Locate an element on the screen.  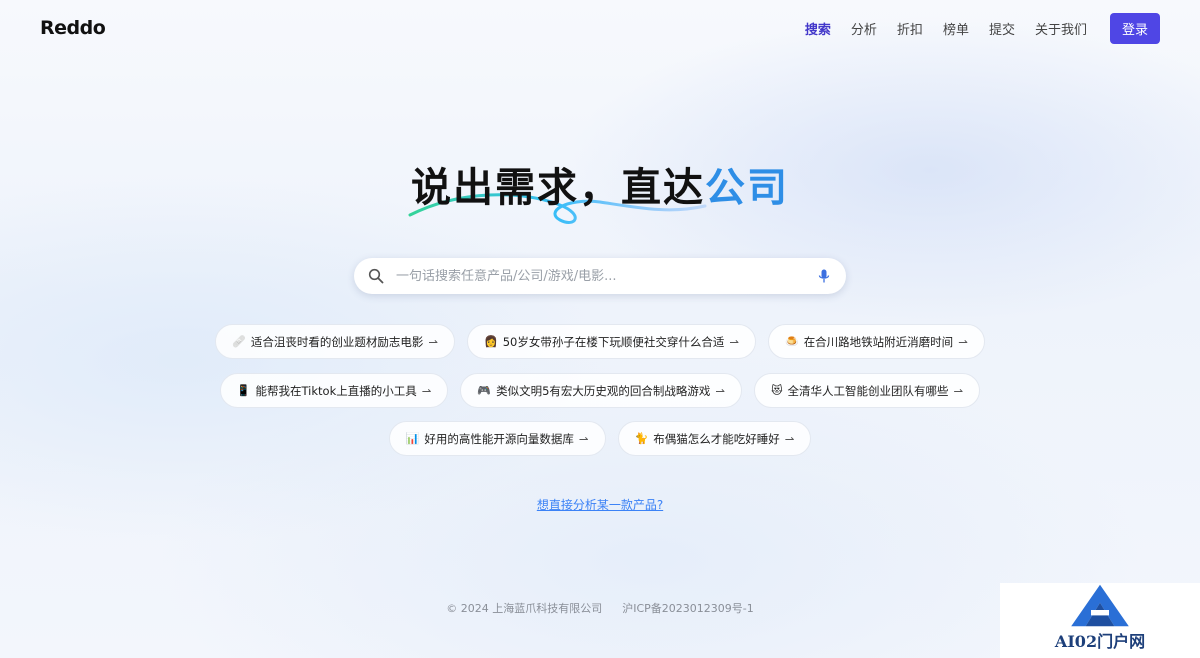
microphone-icon is located at coordinates (824, 276).